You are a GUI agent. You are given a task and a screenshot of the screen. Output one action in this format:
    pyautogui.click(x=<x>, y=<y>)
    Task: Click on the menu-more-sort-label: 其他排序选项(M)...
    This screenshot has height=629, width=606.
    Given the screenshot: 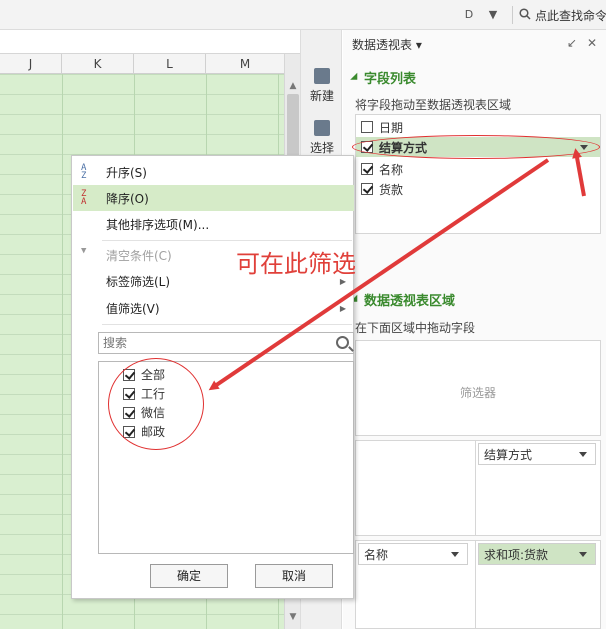 What is the action you would take?
    pyautogui.click(x=158, y=224)
    